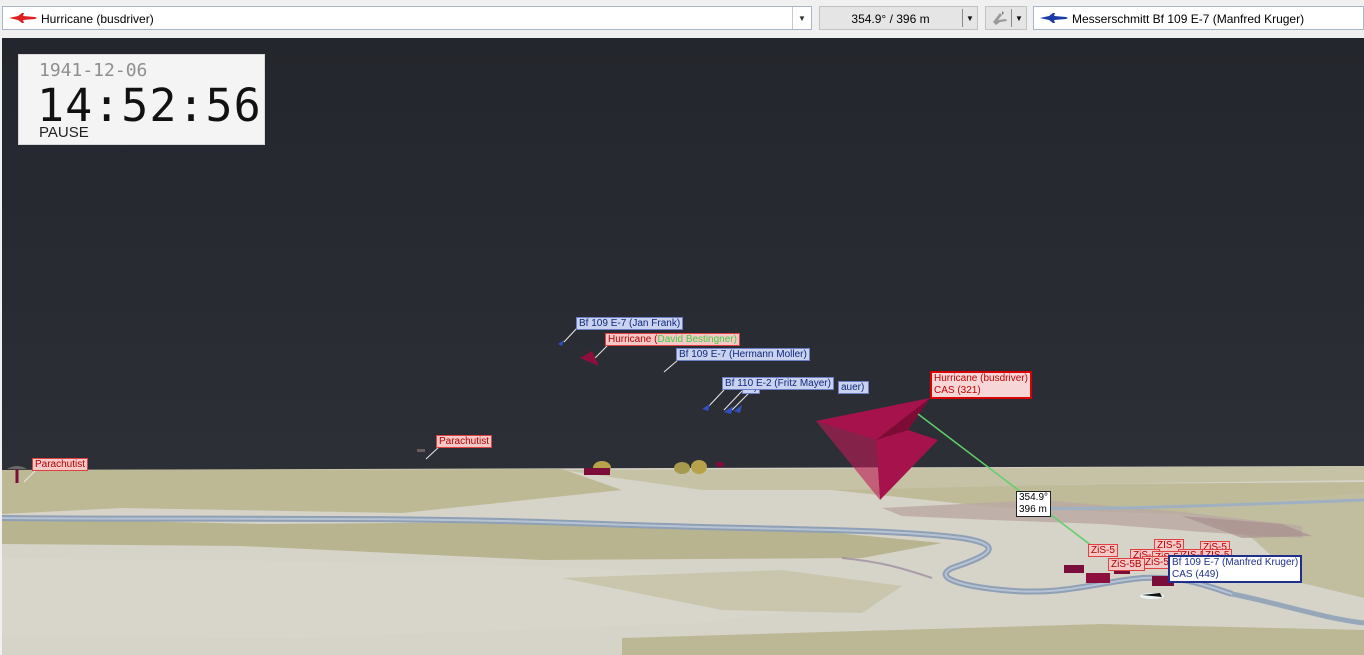  What do you see at coordinates (854, 387) in the screenshot?
I see `unit-label-hidden-tail: auer)` at bounding box center [854, 387].